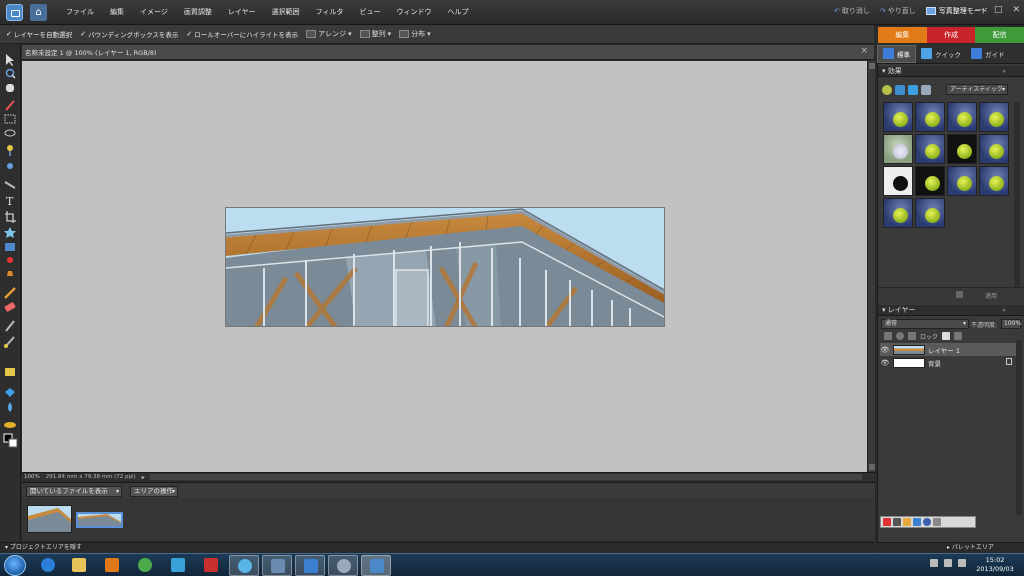  Describe the element at coordinates (10, 73) in the screenshot. I see `zoom-tool-icon` at that location.